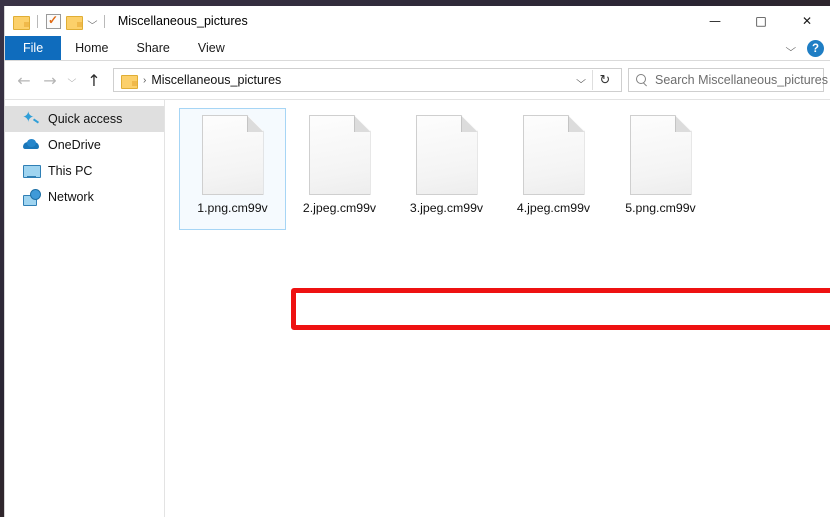 The width and height of the screenshot is (830, 517). Describe the element at coordinates (71, 197) in the screenshot. I see `sidebar-item-label: Network` at that location.